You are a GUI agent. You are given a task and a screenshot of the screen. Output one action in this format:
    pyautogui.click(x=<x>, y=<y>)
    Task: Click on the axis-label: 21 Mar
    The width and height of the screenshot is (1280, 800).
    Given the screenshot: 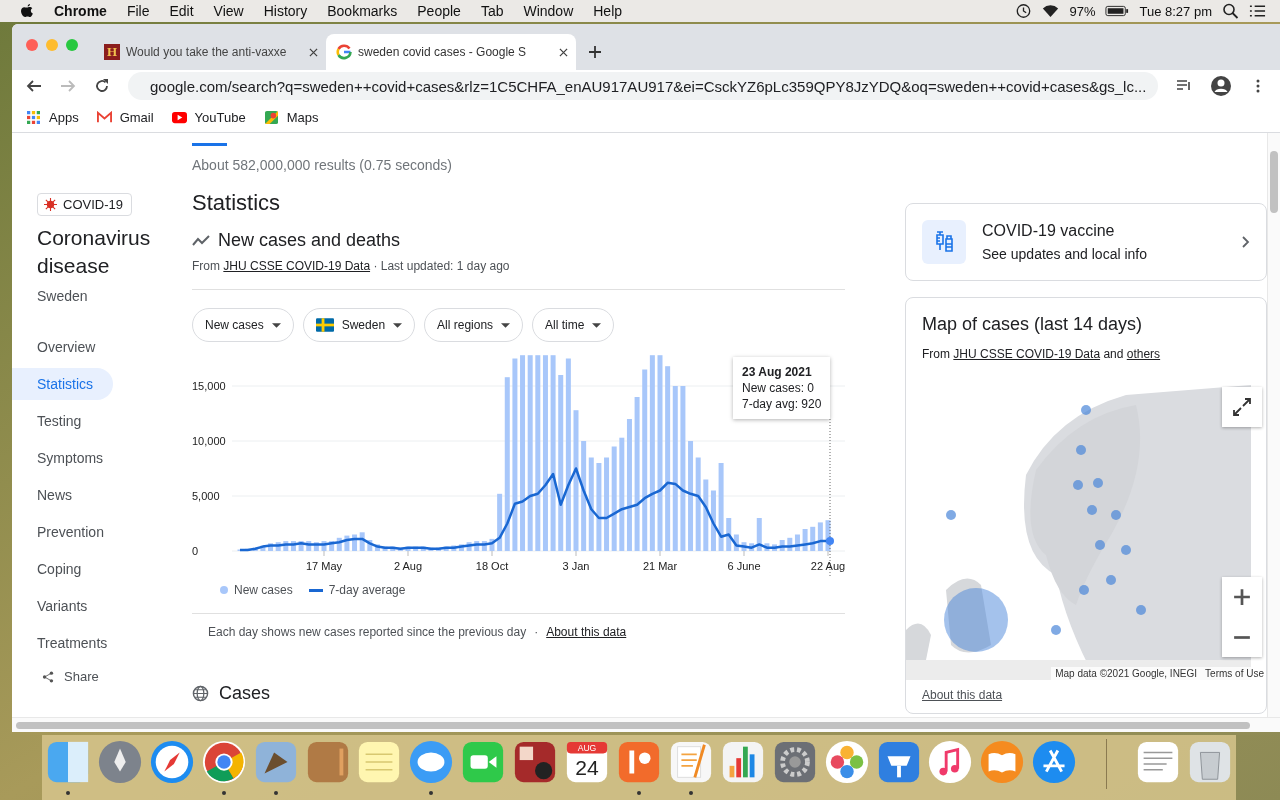 What is the action you would take?
    pyautogui.click(x=660, y=566)
    